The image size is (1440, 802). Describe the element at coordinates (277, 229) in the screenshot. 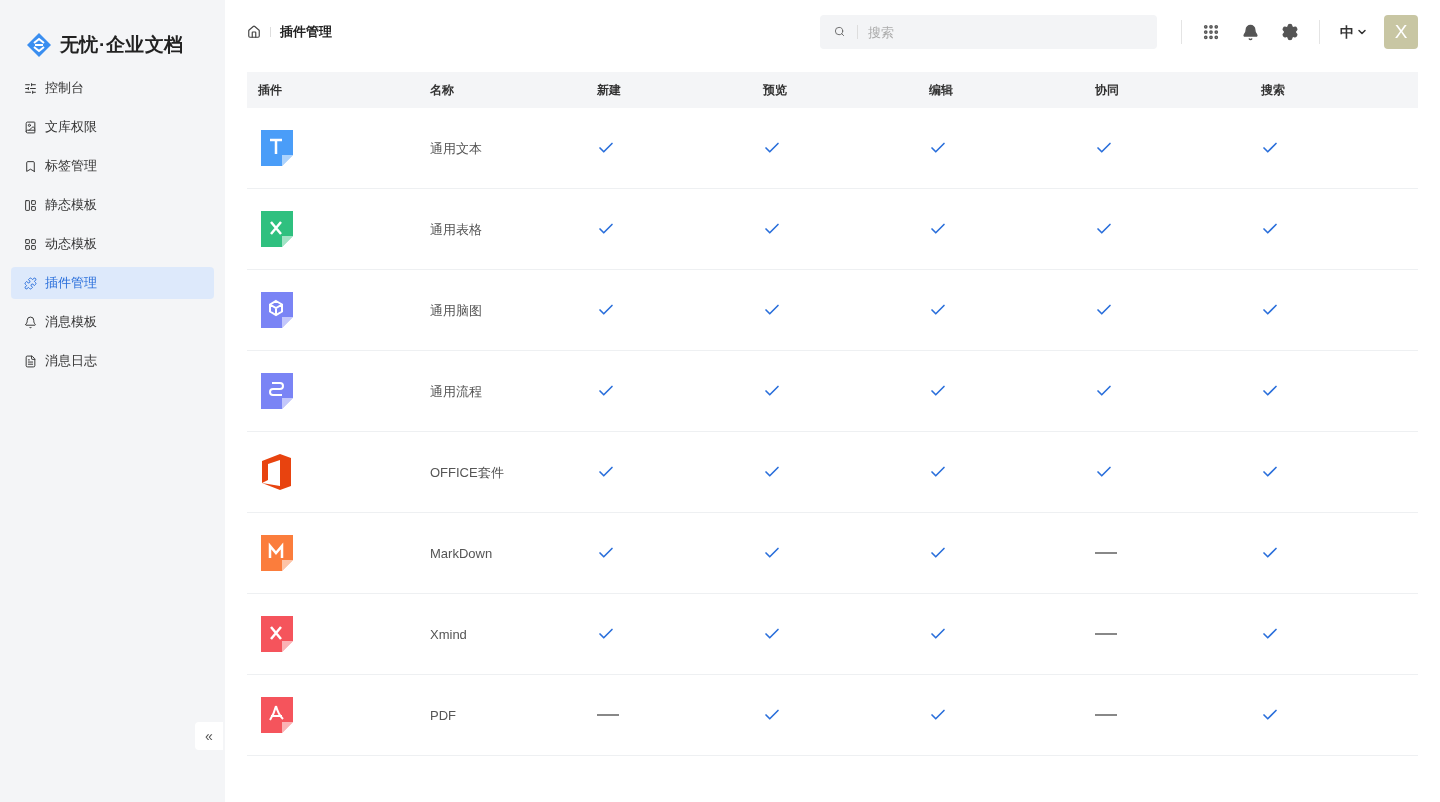

I see `sheet-file-icon` at that location.